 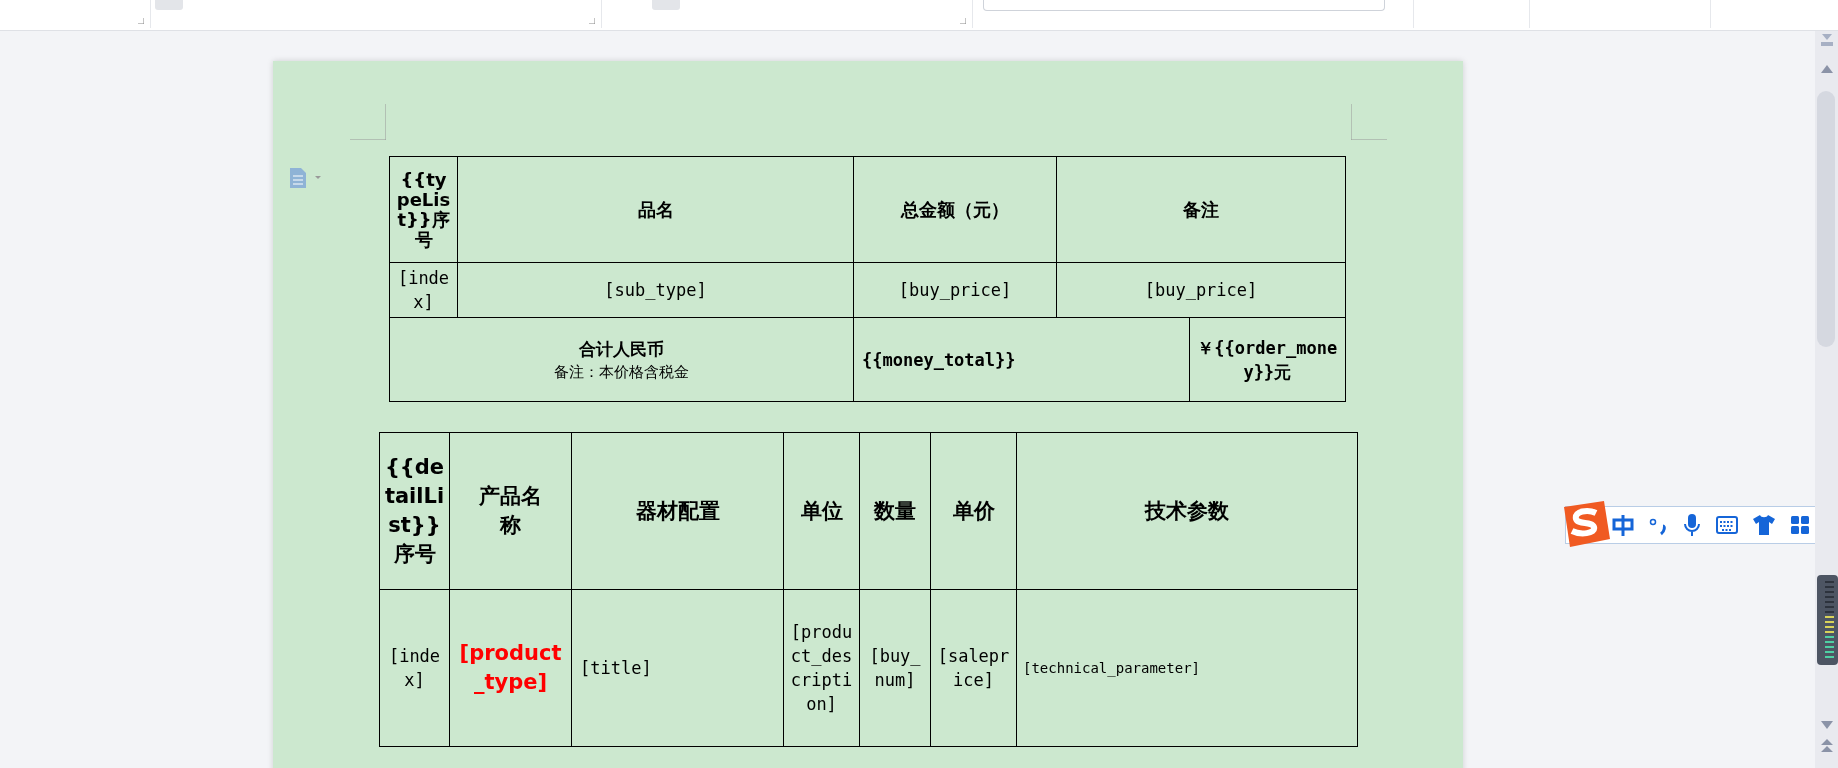 I want to click on scroll-up-icon, so click(x=1827, y=69).